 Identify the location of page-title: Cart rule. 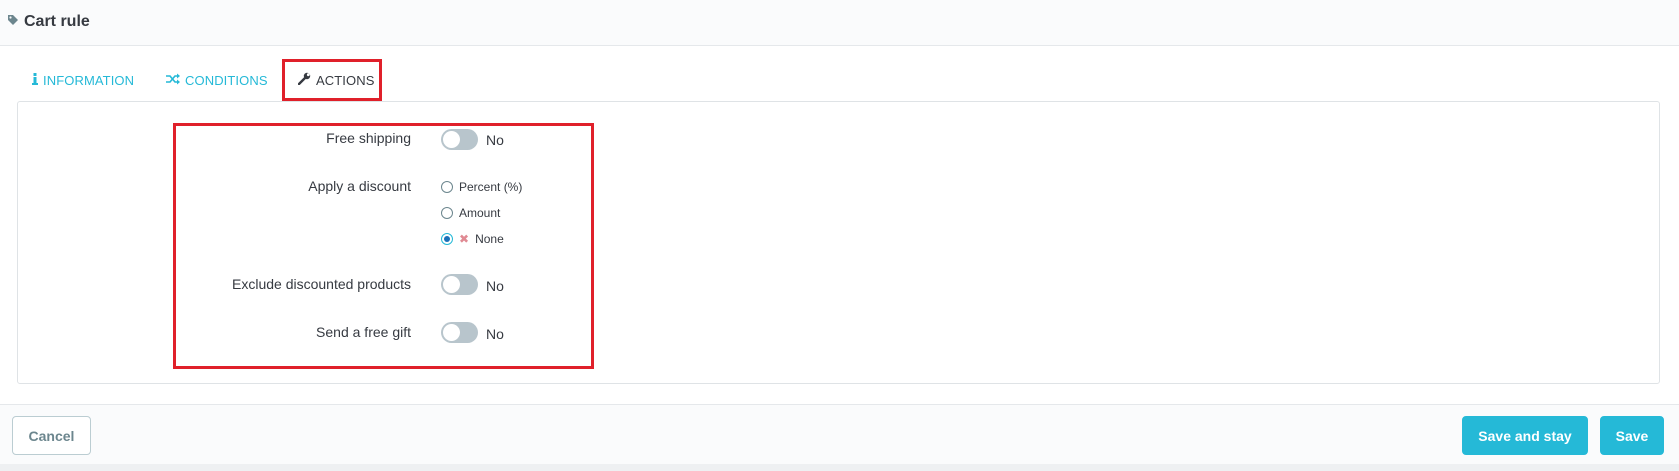
(48, 22).